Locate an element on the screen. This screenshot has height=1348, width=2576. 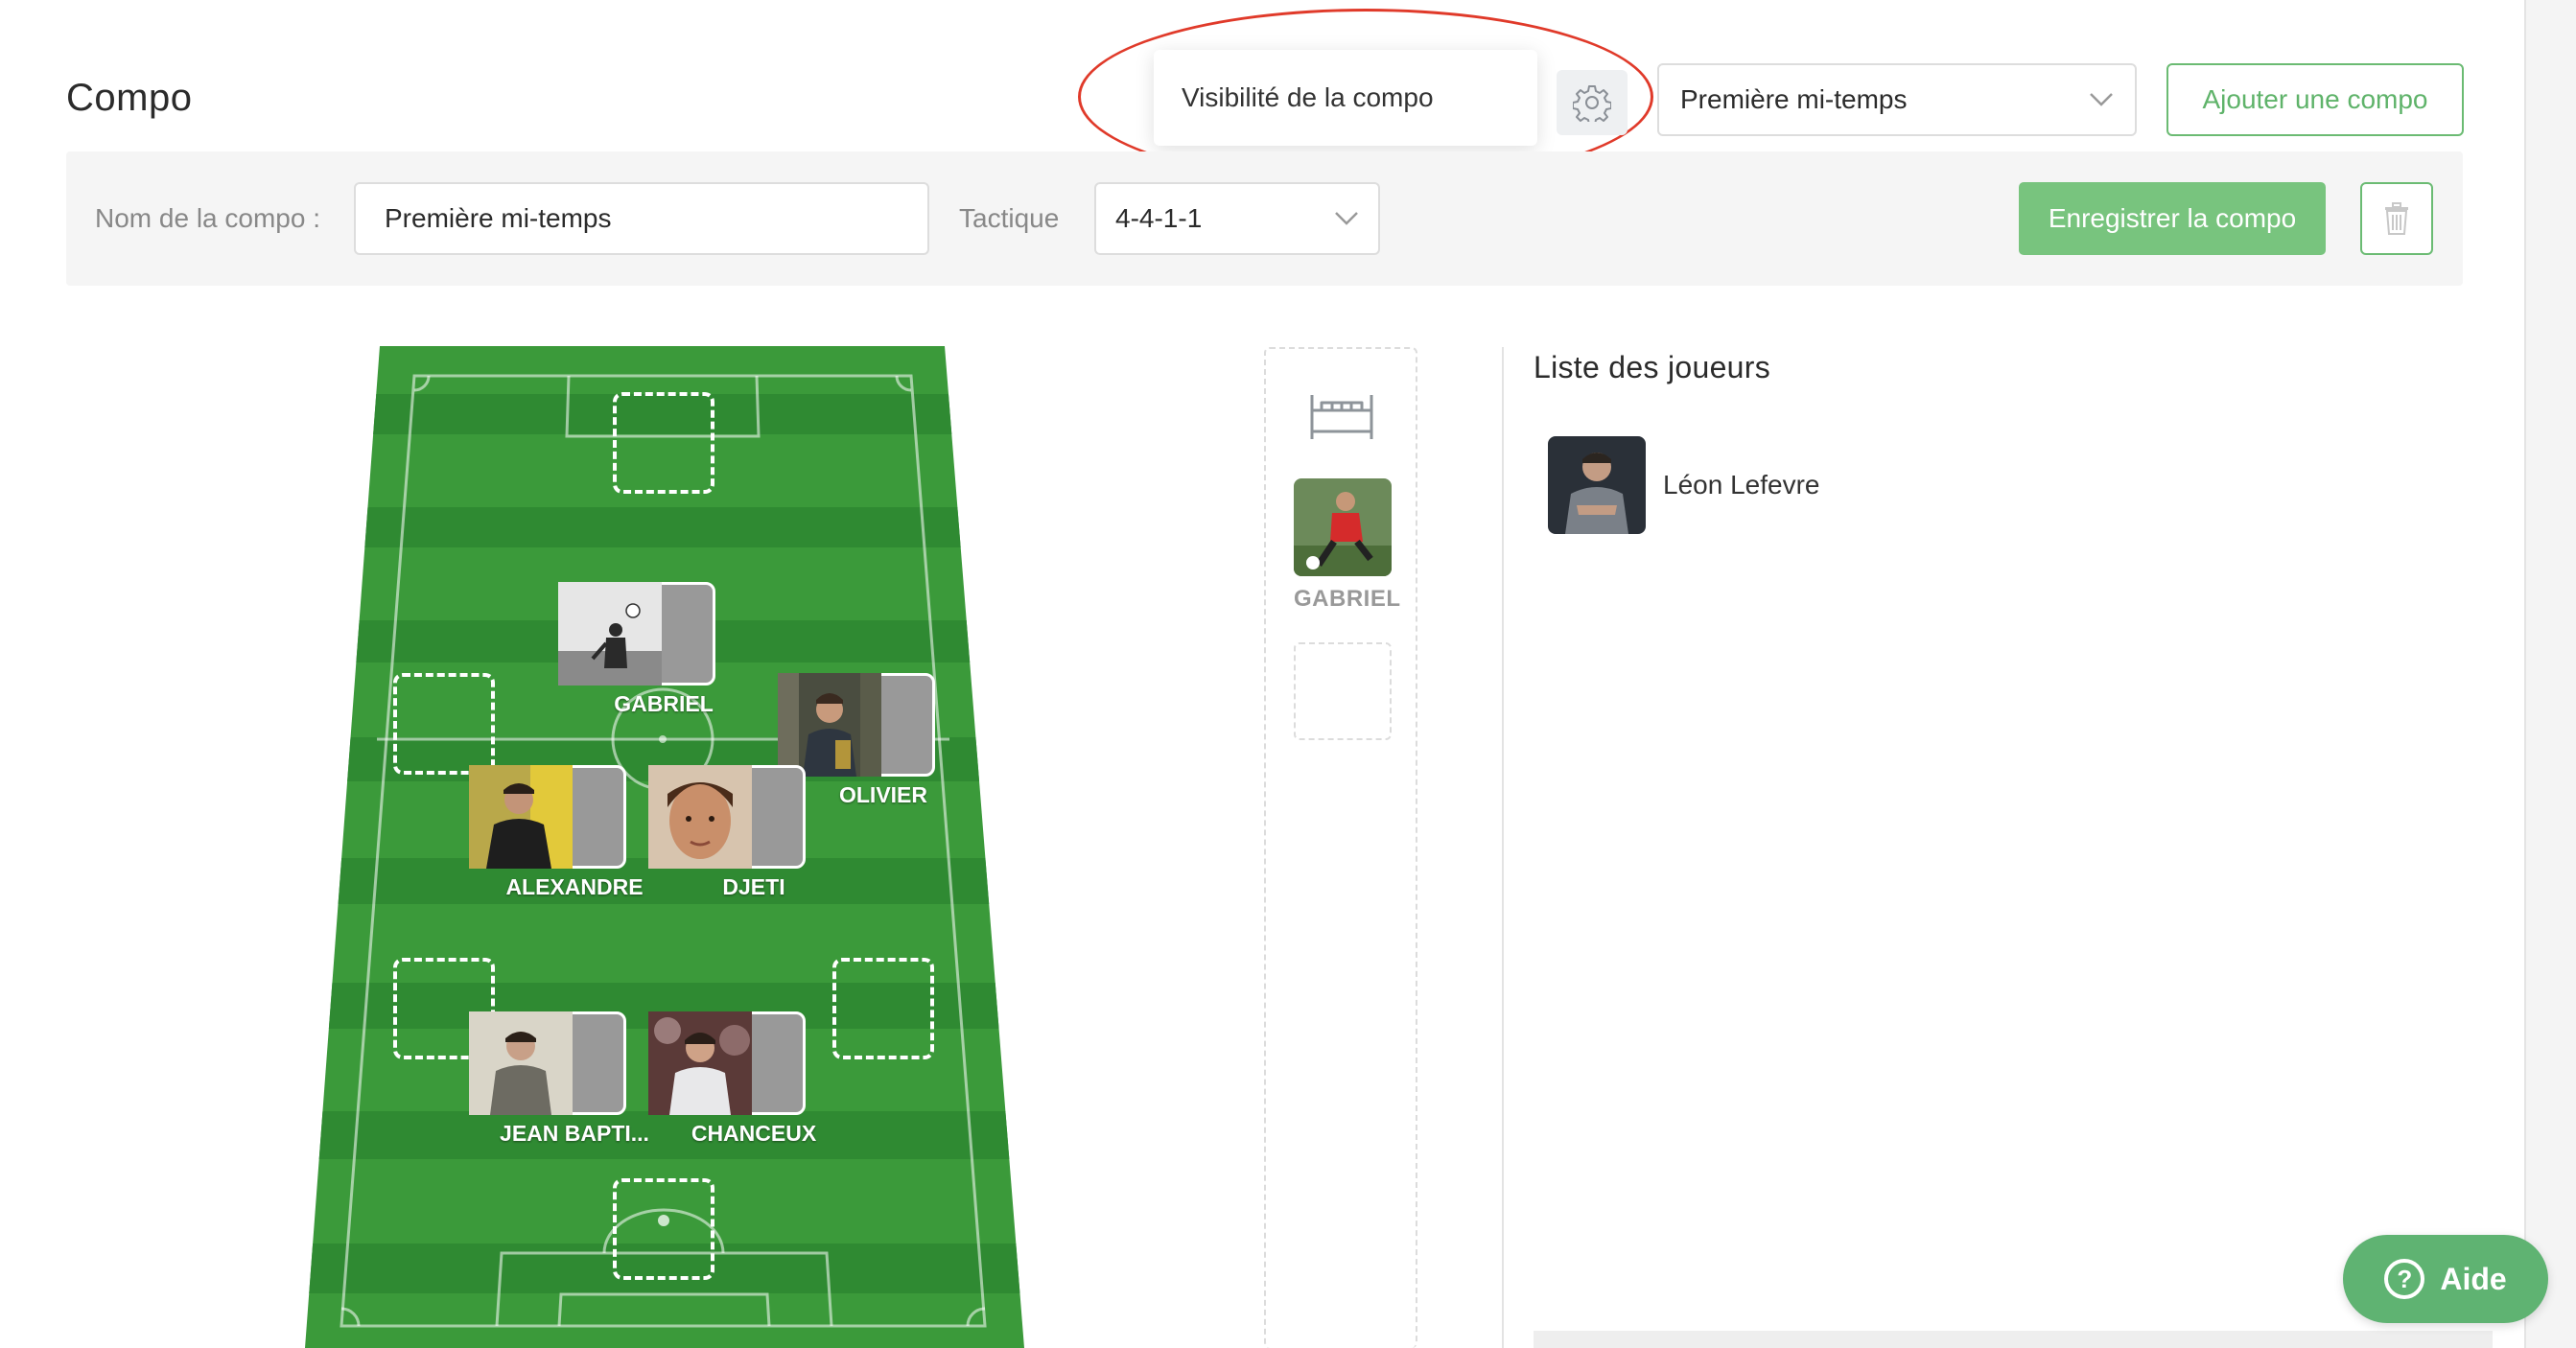
bed-icon is located at coordinates (1341, 417).